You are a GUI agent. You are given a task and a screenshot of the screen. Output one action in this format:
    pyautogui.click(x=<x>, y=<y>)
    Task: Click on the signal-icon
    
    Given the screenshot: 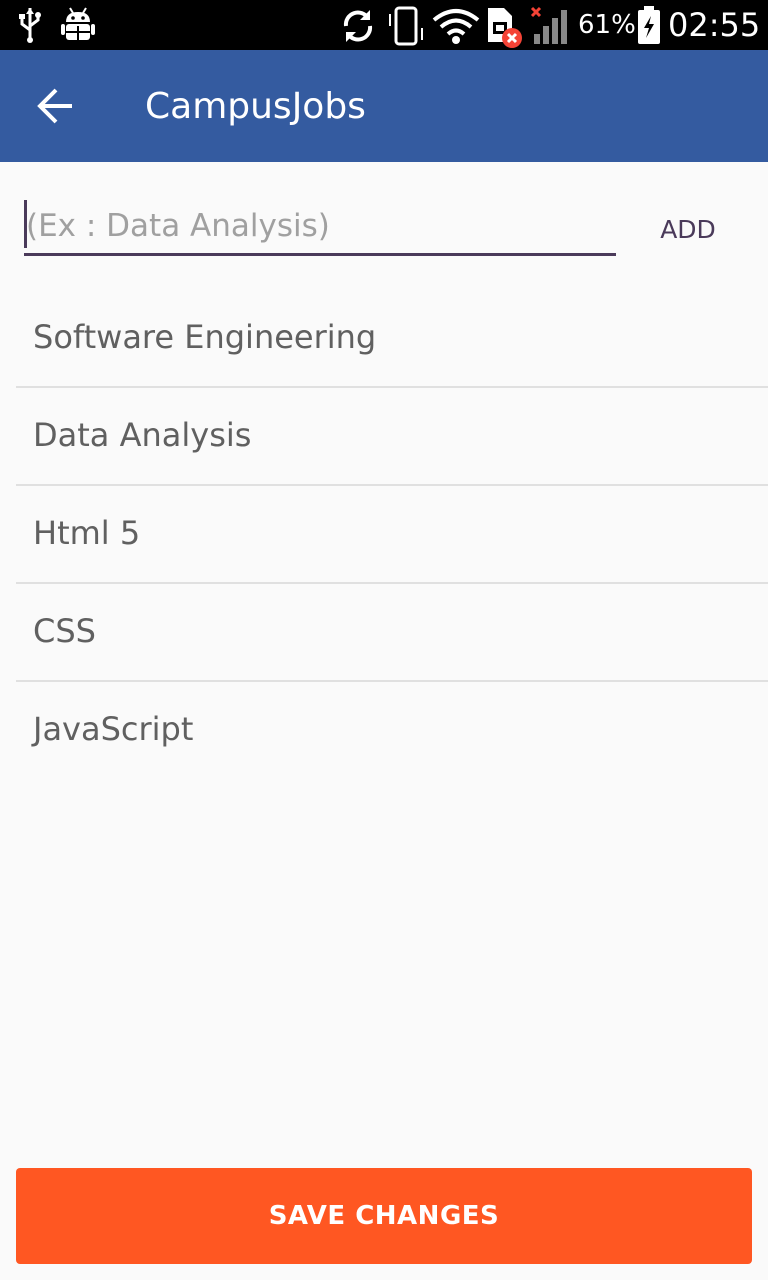 What is the action you would take?
    pyautogui.click(x=548, y=25)
    